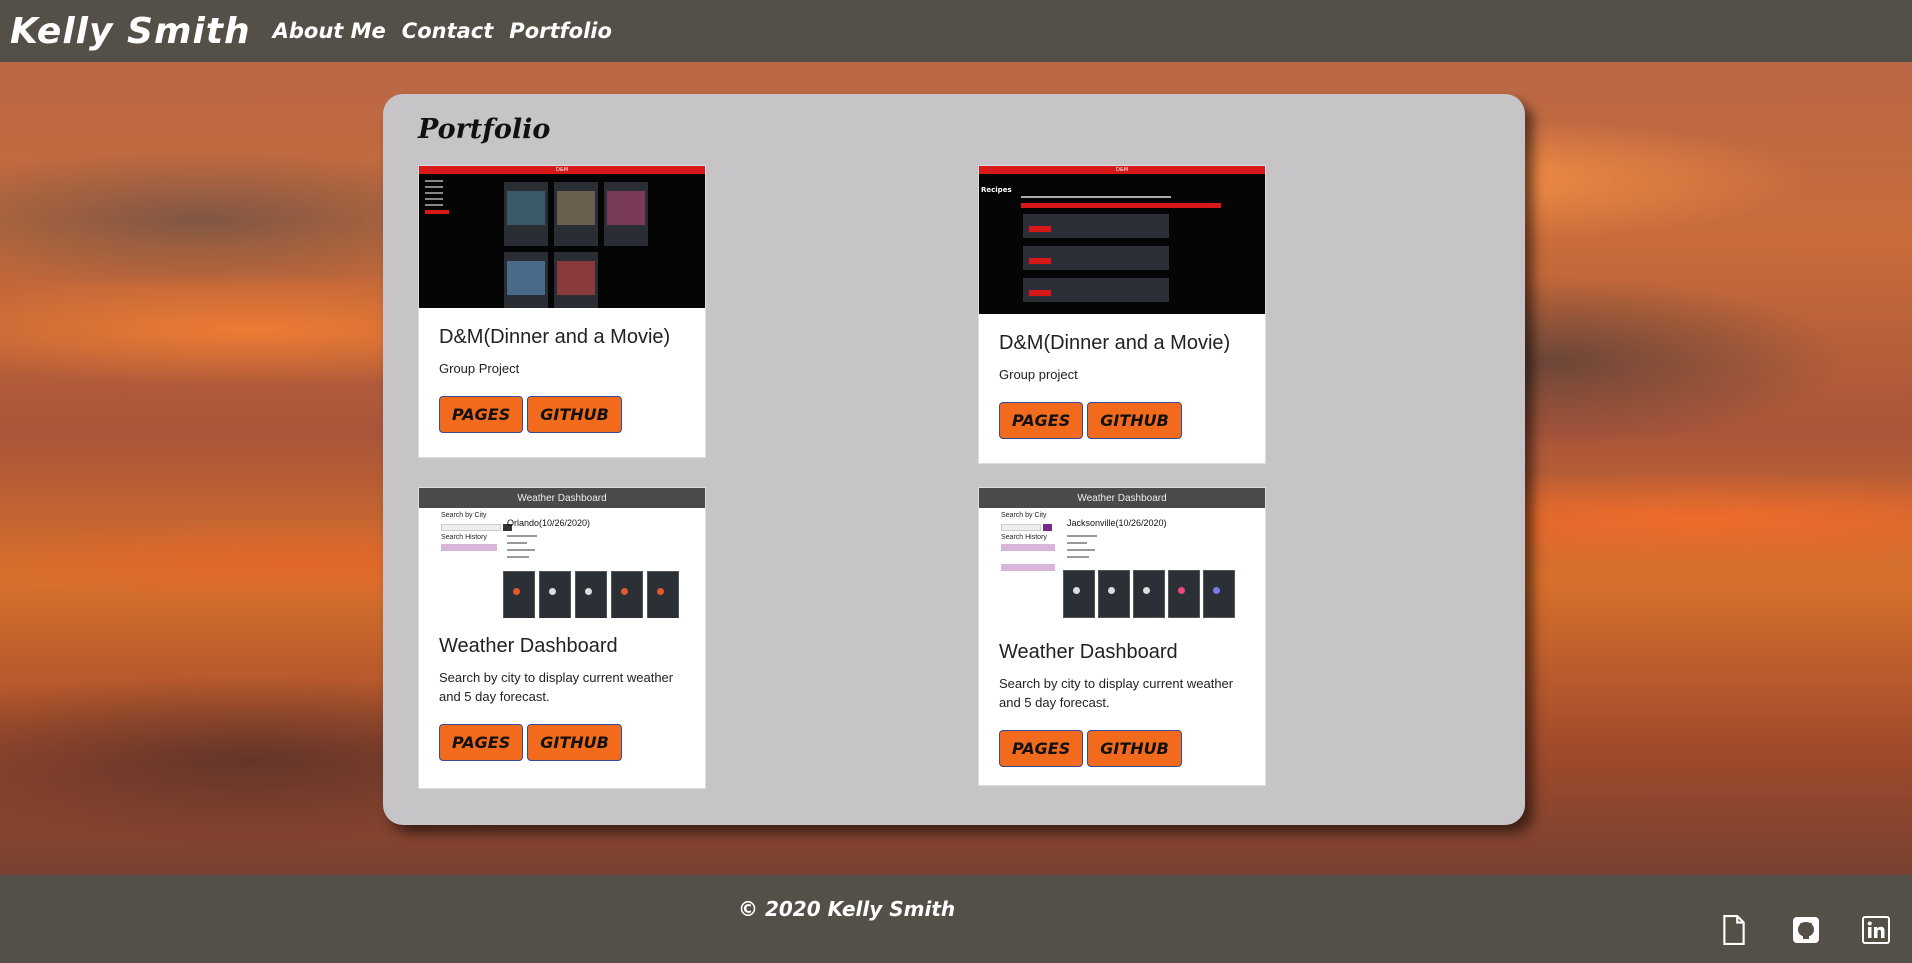 The height and width of the screenshot is (963, 1912). What do you see at coordinates (996, 190) in the screenshot?
I see `thumb-heading: Recipes` at bounding box center [996, 190].